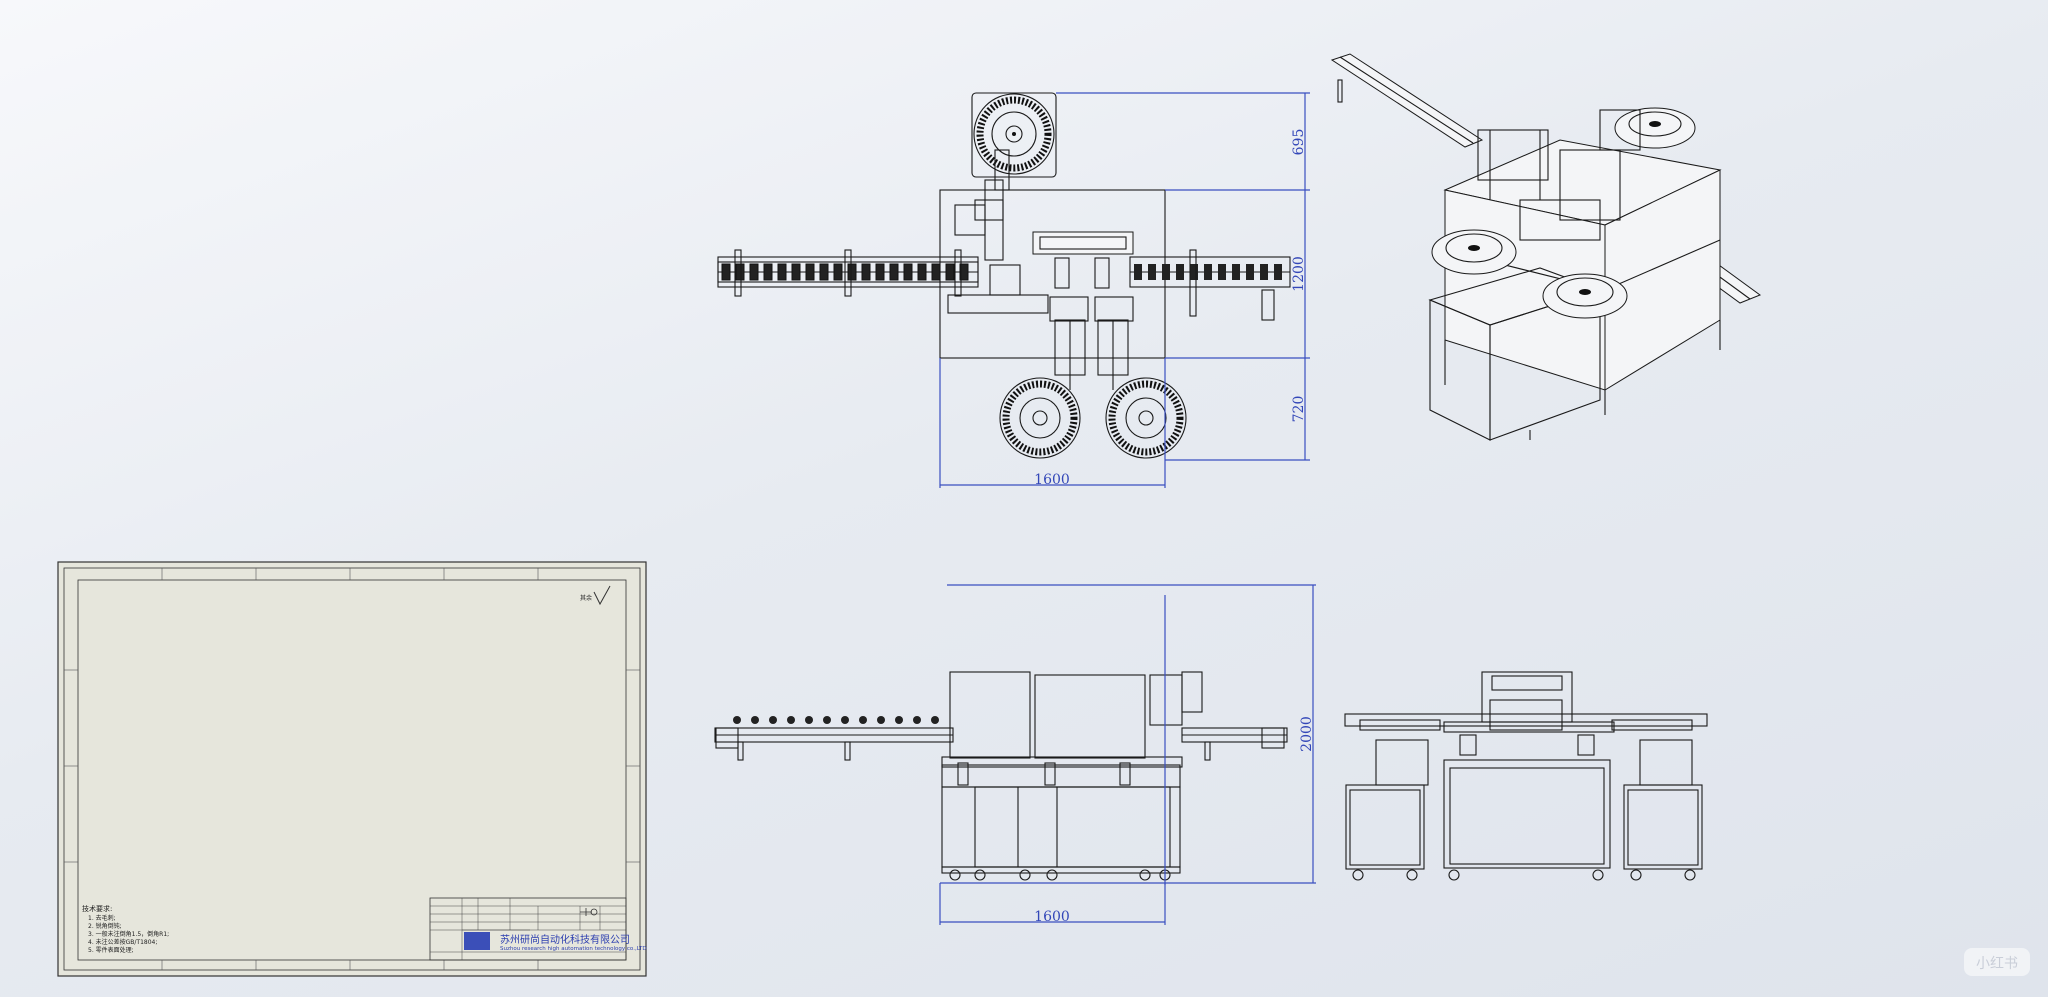 Image resolution: width=2048 pixels, height=997 pixels. What do you see at coordinates (97, 908) in the screenshot?
I see `tech-req-heading: 技术要求:` at bounding box center [97, 908].